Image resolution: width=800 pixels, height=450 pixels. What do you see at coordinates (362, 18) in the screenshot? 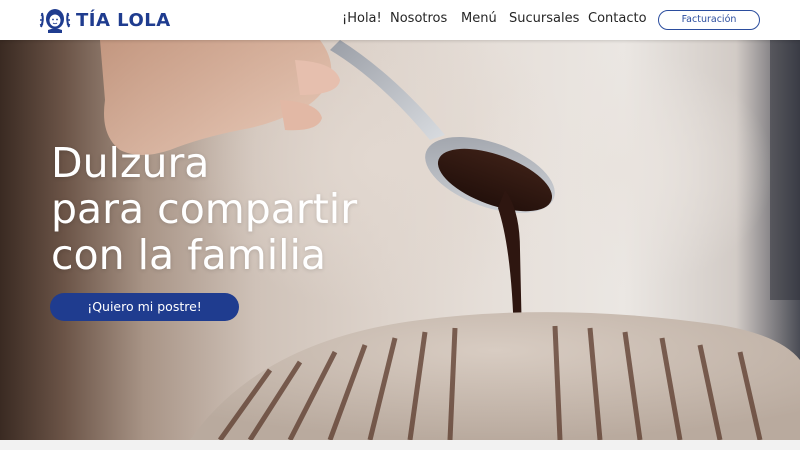
I see `nav-item-hola: ¡Hola!` at bounding box center [362, 18].